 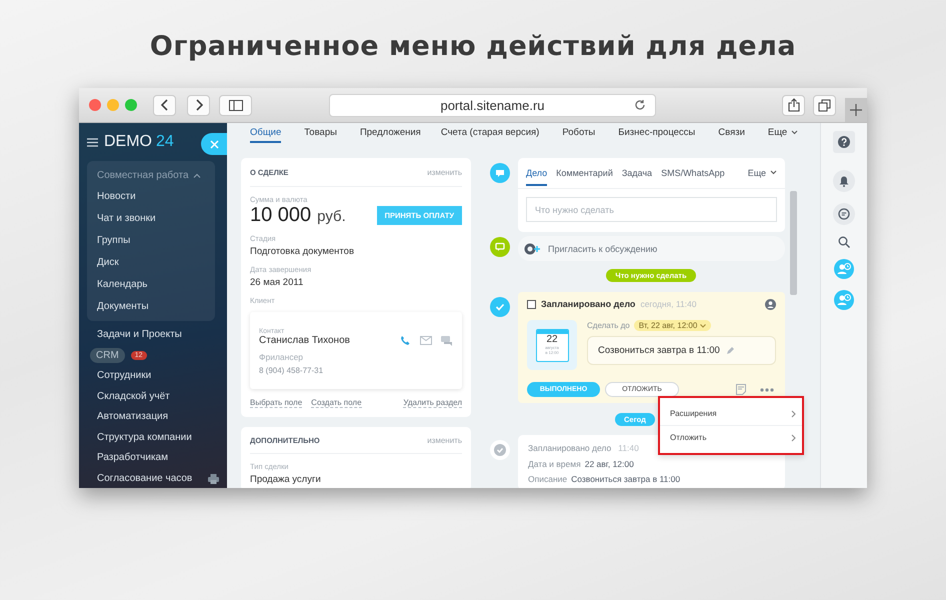 What do you see at coordinates (552, 339) in the screenshot?
I see `calendar-day: 22` at bounding box center [552, 339].